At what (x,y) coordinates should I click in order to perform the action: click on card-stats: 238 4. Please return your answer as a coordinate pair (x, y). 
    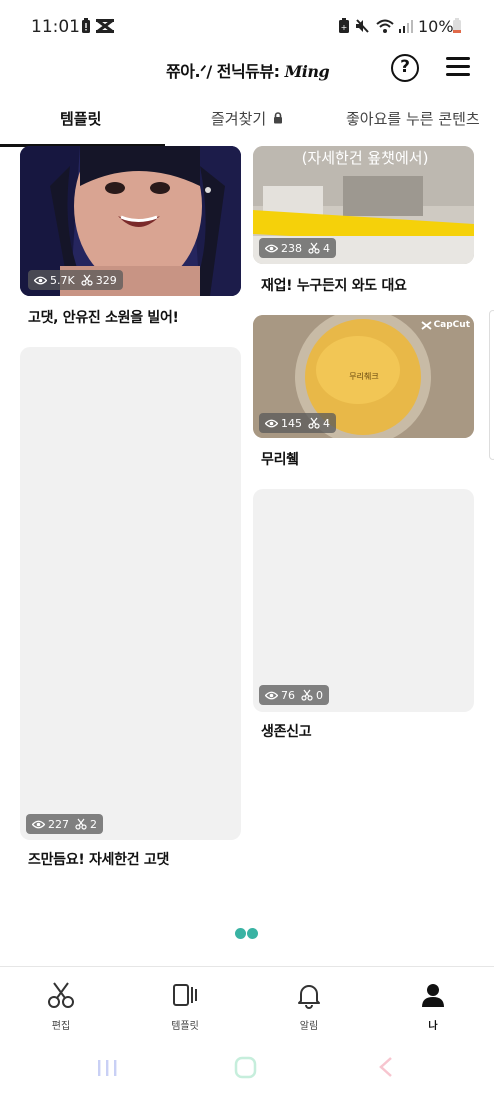
    Looking at the image, I should click on (297, 248).